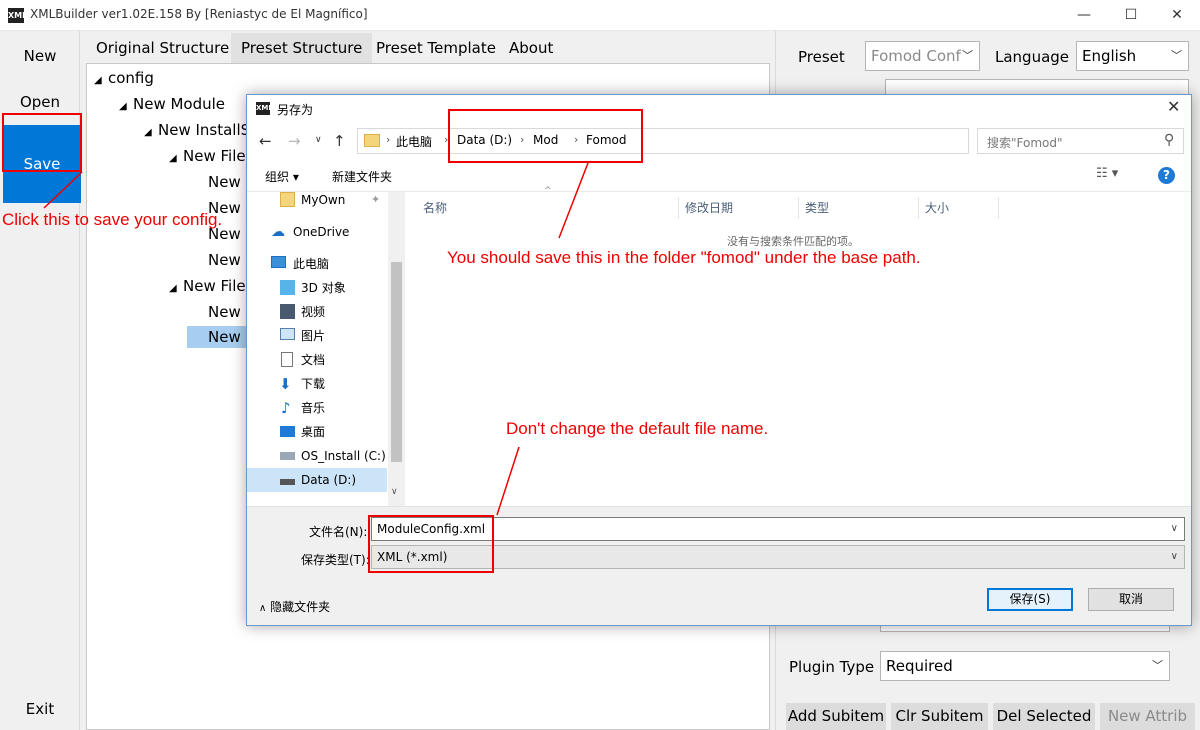 The width and height of the screenshot is (1200, 730). Describe the element at coordinates (63, 190) in the screenshot. I see `annotation-arrow-save` at that location.